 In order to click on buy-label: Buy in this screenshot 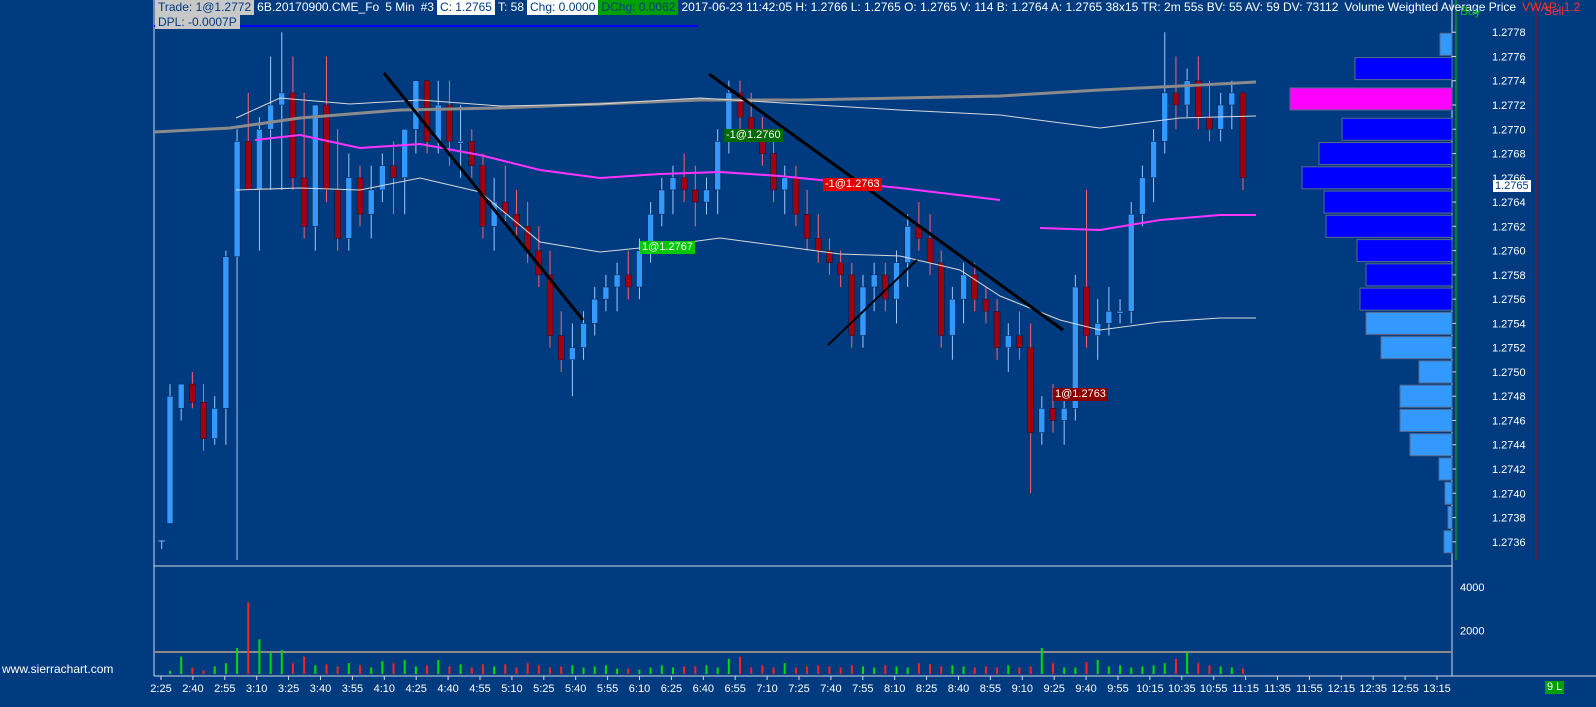, I will do `click(1470, 11)`.